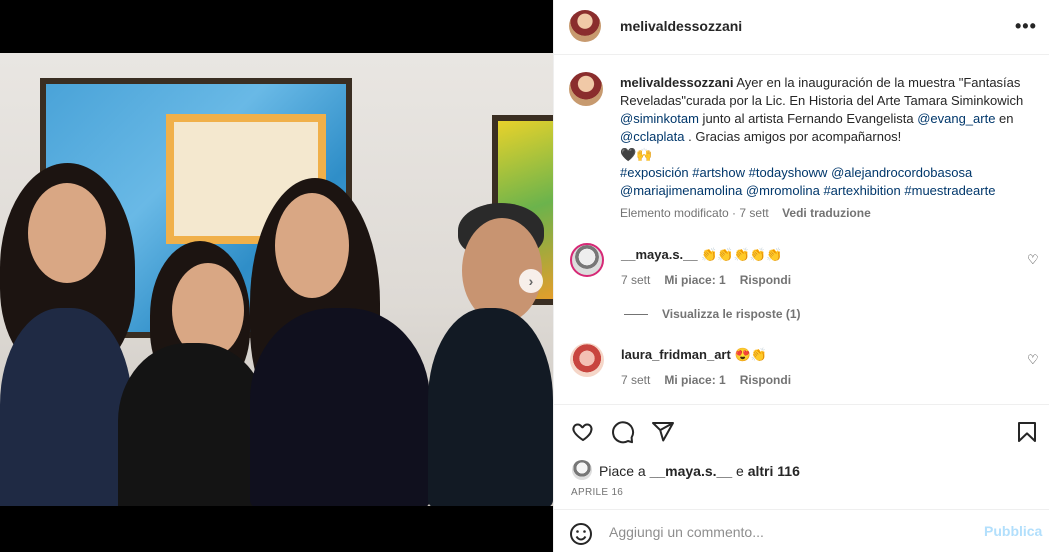 The image size is (1049, 552). Describe the element at coordinates (789, 532) in the screenshot. I see `comment-input` at that location.